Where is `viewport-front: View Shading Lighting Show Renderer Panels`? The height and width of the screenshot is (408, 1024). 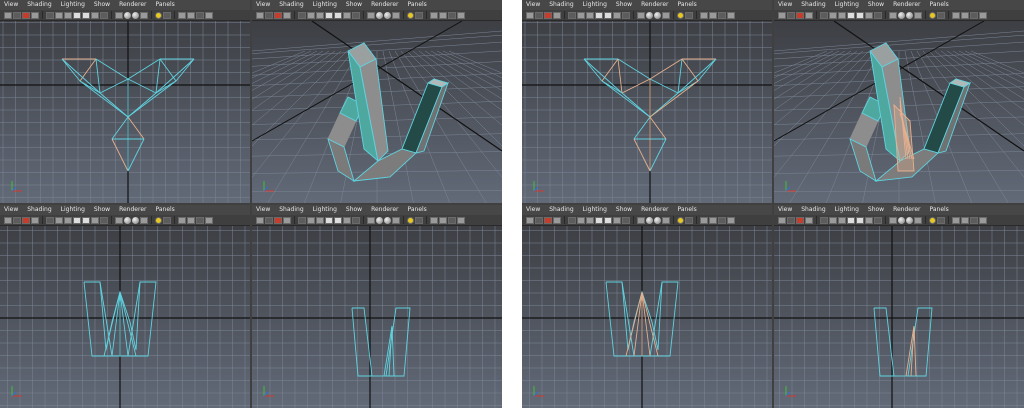
viewport-front: View Shading Lighting Show Renderer Panels is located at coordinates (125, 306).